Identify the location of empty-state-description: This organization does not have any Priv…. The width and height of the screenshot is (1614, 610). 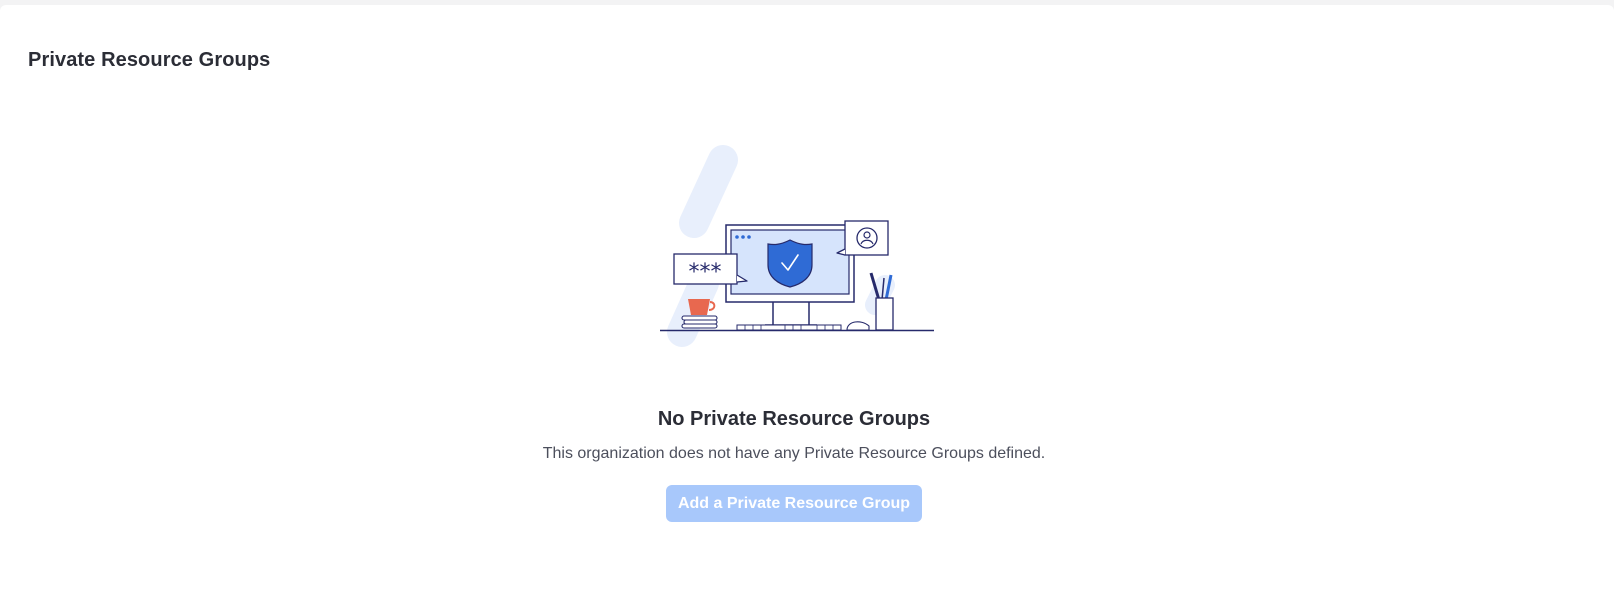
(794, 453).